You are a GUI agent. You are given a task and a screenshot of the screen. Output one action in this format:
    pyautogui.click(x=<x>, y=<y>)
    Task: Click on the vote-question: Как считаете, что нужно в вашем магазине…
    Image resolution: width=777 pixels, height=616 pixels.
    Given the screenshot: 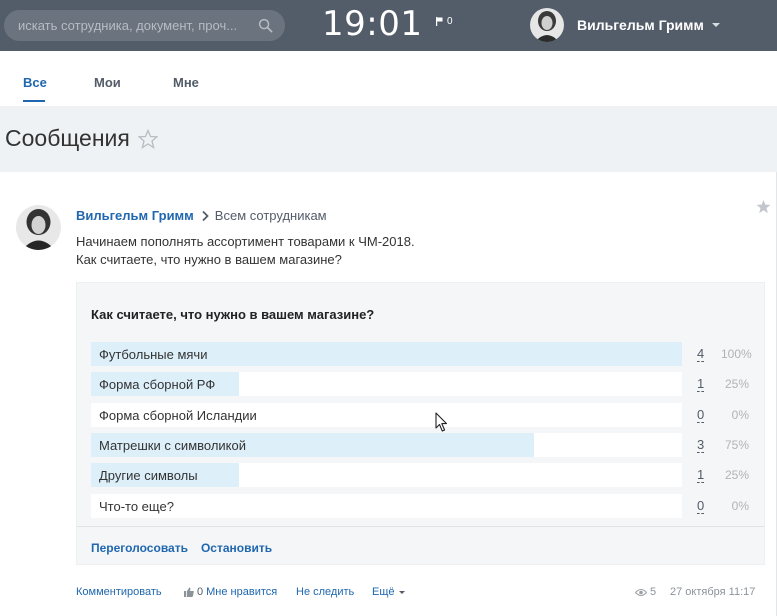 What is the action you would take?
    pyautogui.click(x=233, y=314)
    